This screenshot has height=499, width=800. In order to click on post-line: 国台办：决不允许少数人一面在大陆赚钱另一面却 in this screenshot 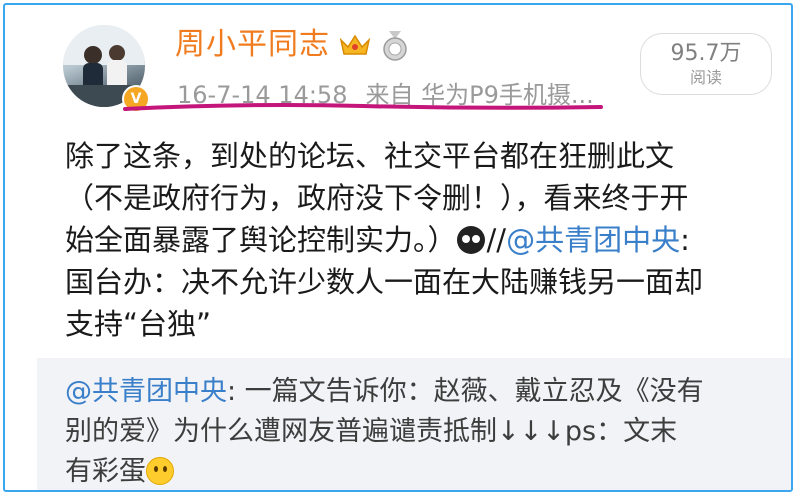, I will do `click(384, 282)`.